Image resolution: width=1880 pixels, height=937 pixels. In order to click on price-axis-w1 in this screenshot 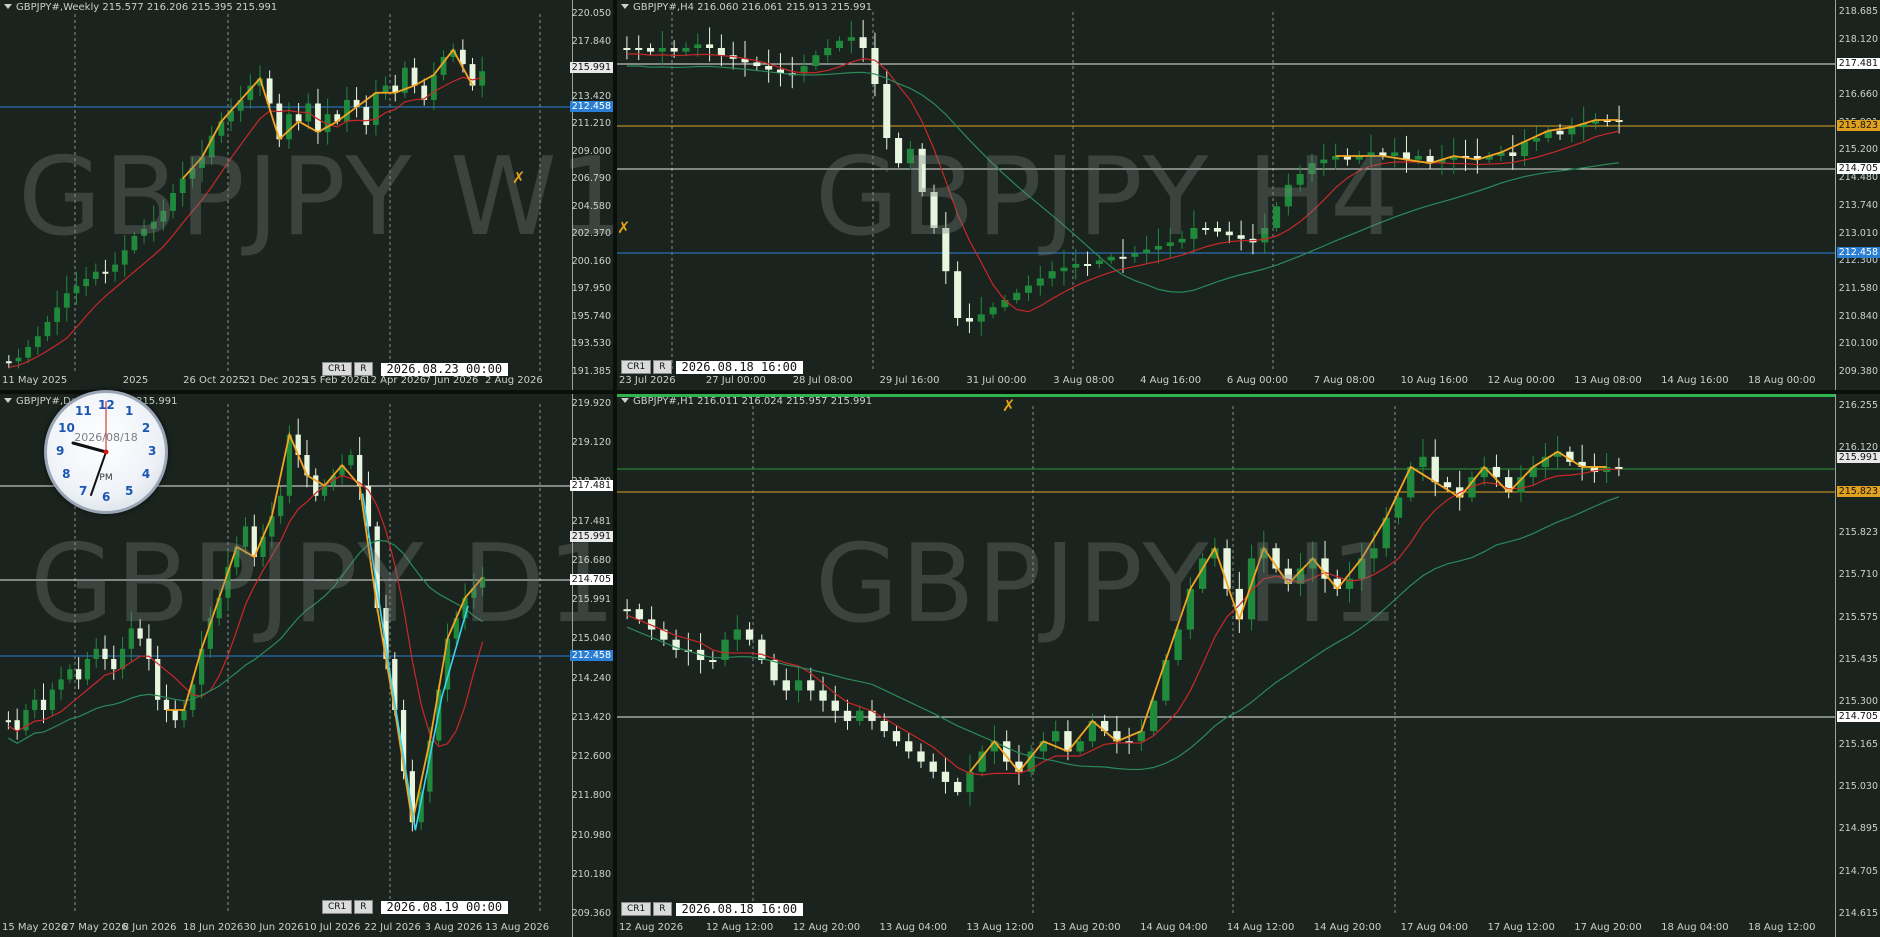, I will do `click(592, 195)`.